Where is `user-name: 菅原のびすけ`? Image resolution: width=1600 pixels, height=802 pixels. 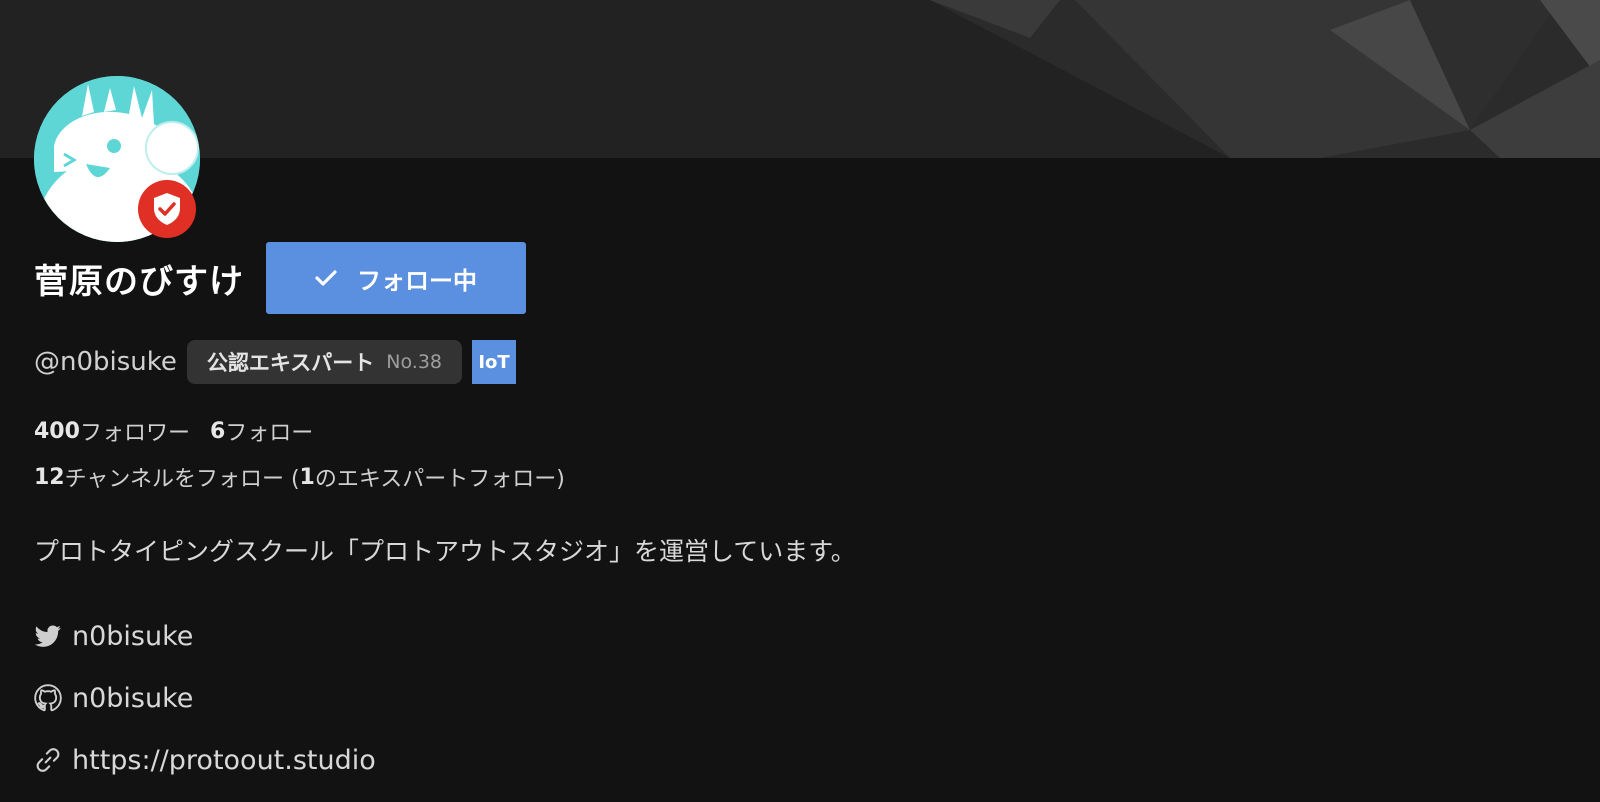 user-name: 菅原のびすけ is located at coordinates (139, 281).